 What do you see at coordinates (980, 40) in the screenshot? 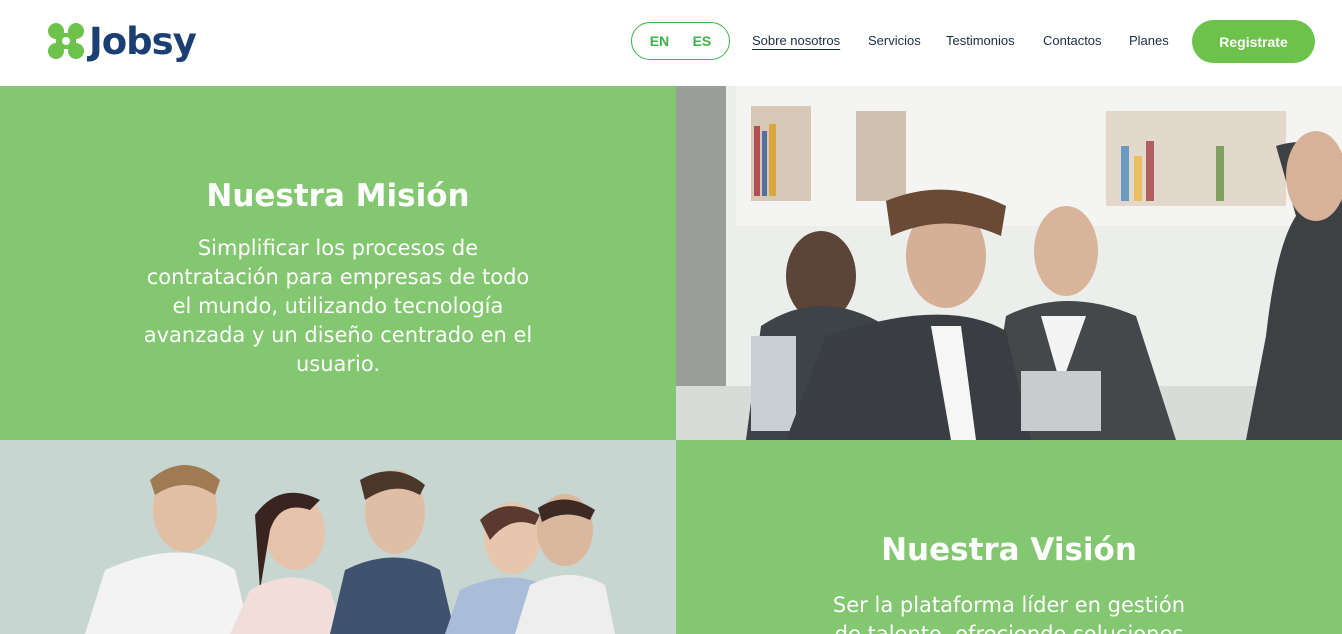
I see `nav-testimonios: Testimonios` at bounding box center [980, 40].